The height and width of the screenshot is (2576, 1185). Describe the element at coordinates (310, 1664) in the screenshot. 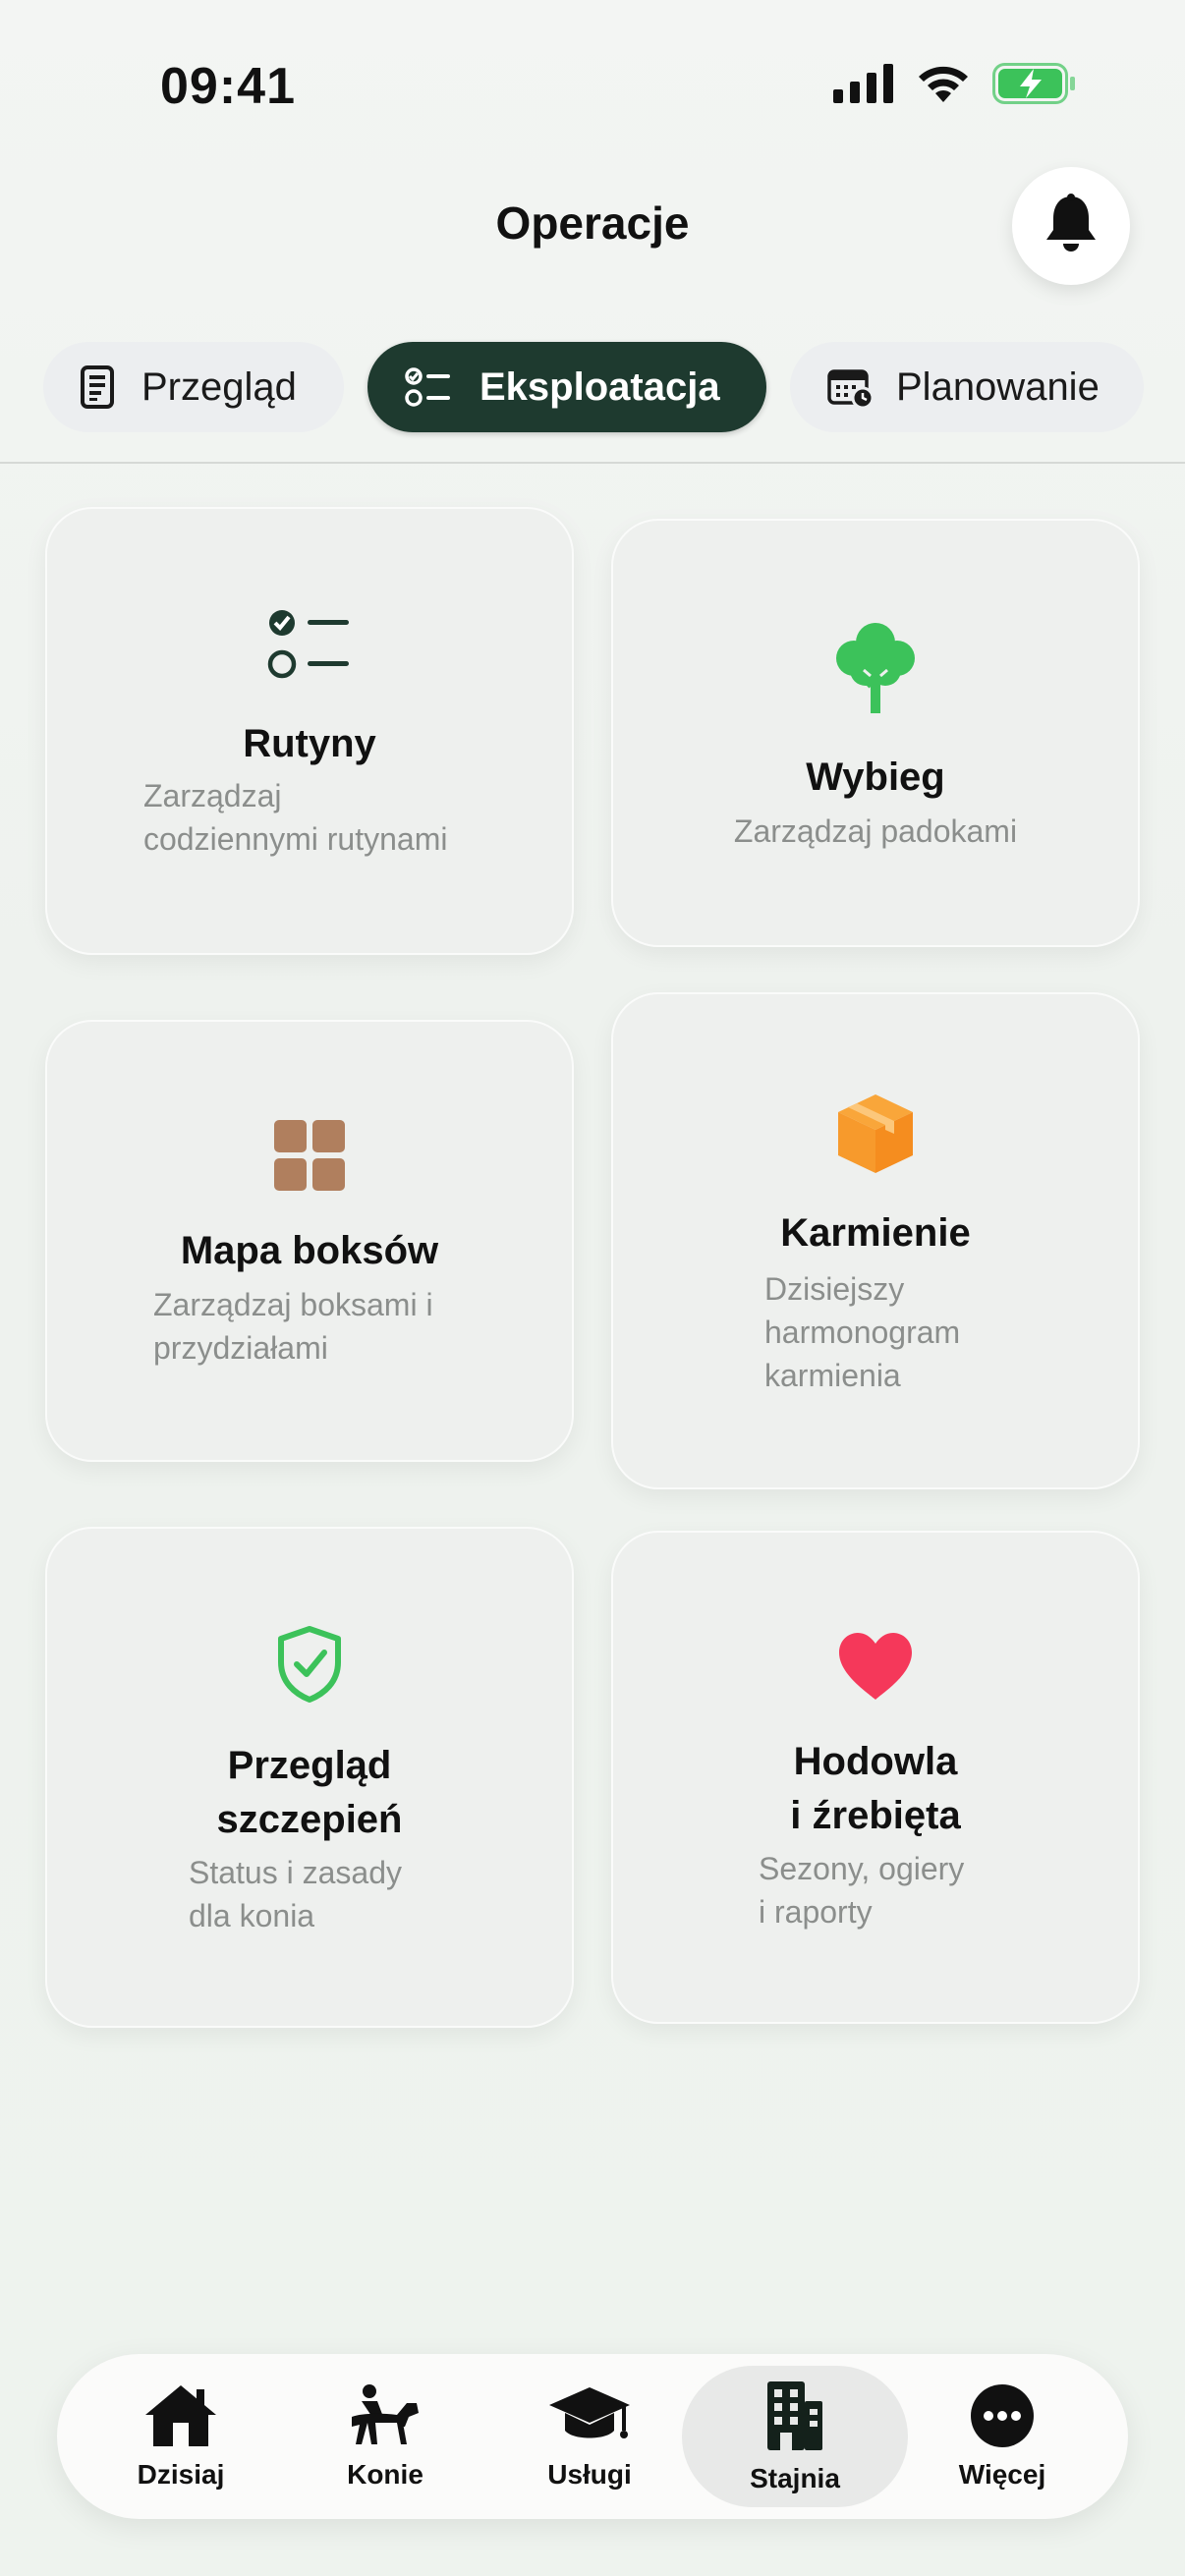

I see `shield-check-icon` at that location.